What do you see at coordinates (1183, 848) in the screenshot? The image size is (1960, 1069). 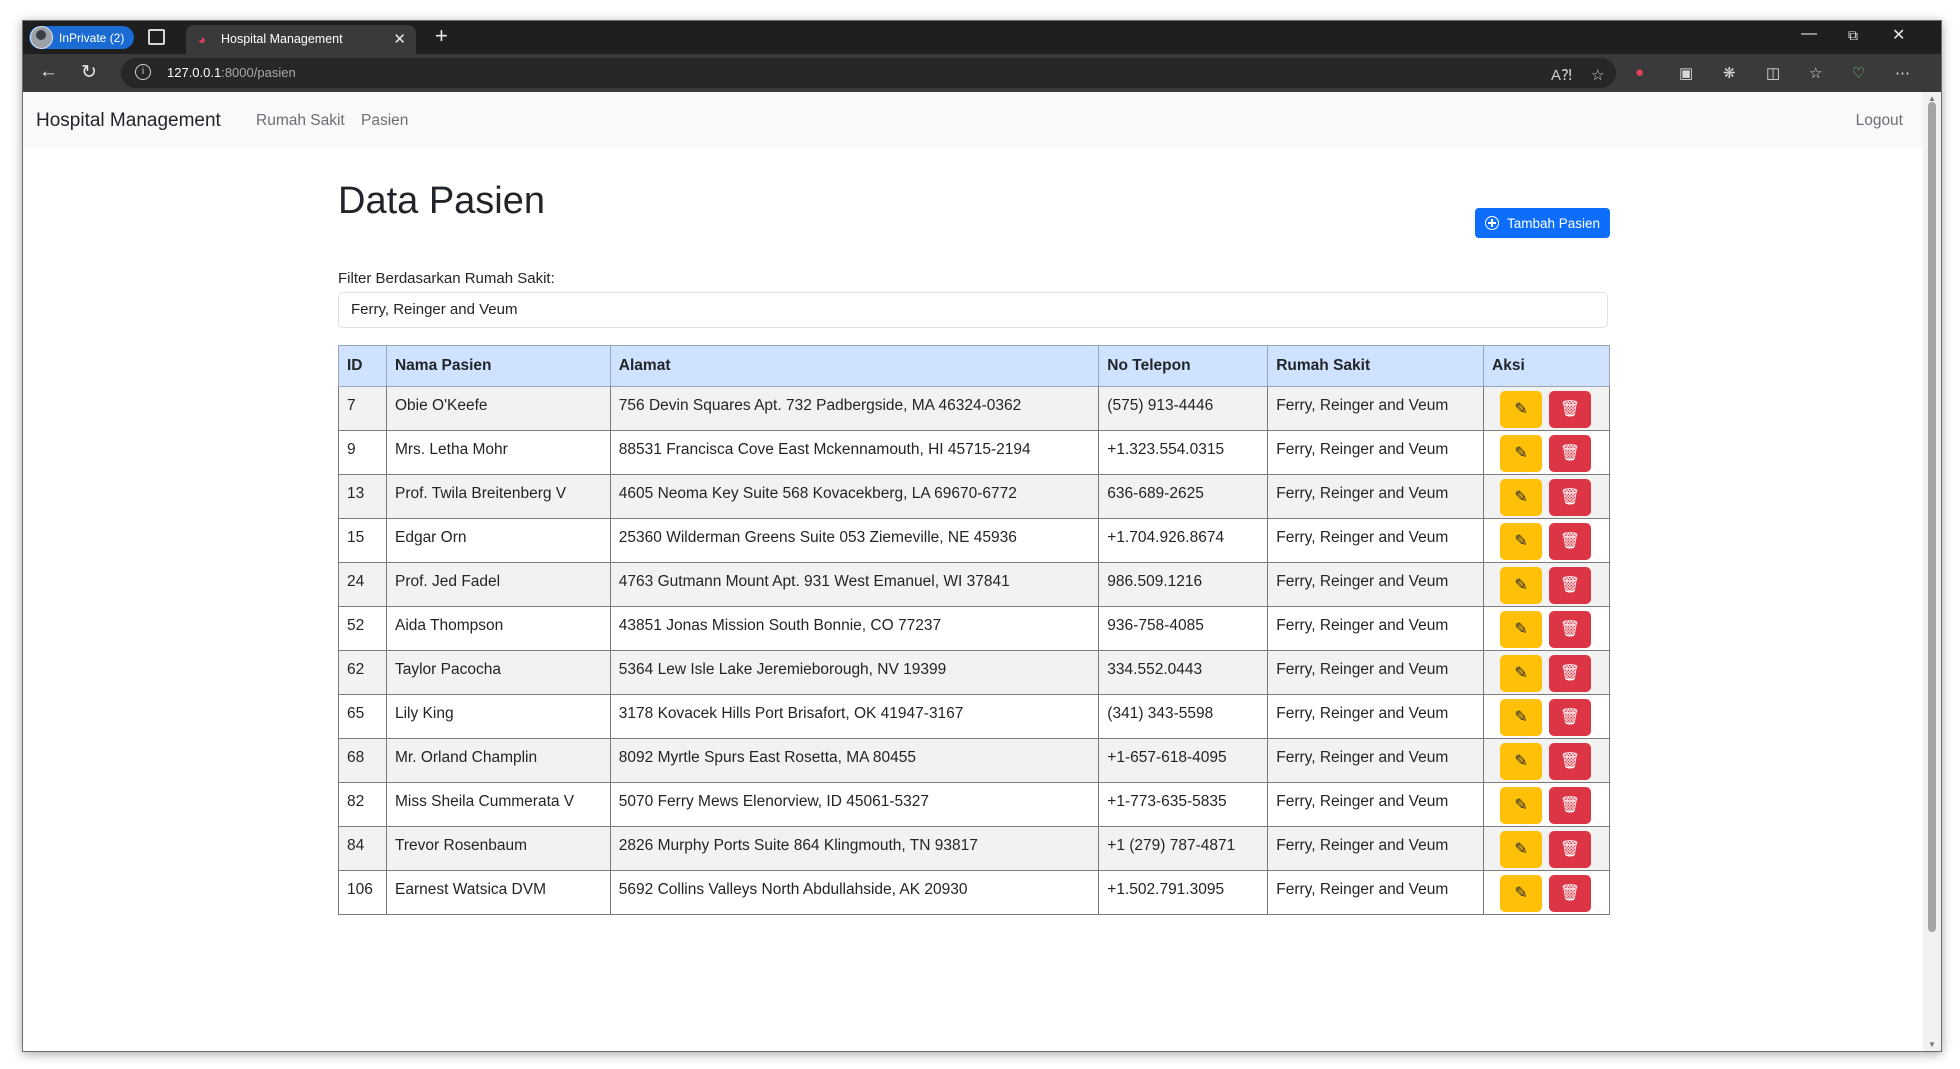 I see `cell-phone: +1 (279) 787-4871` at bounding box center [1183, 848].